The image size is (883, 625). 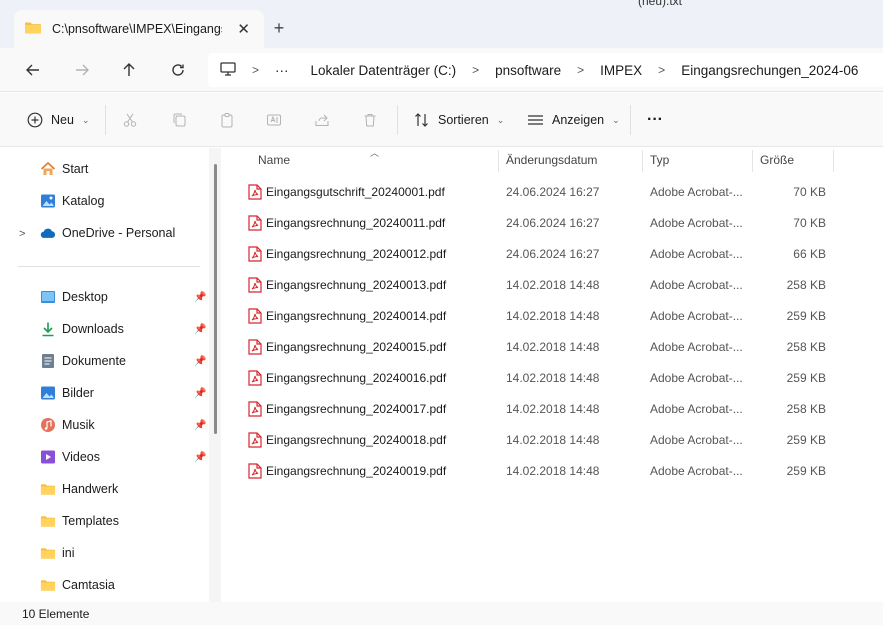 What do you see at coordinates (274, 160) in the screenshot?
I see `column-header-name: Name` at bounding box center [274, 160].